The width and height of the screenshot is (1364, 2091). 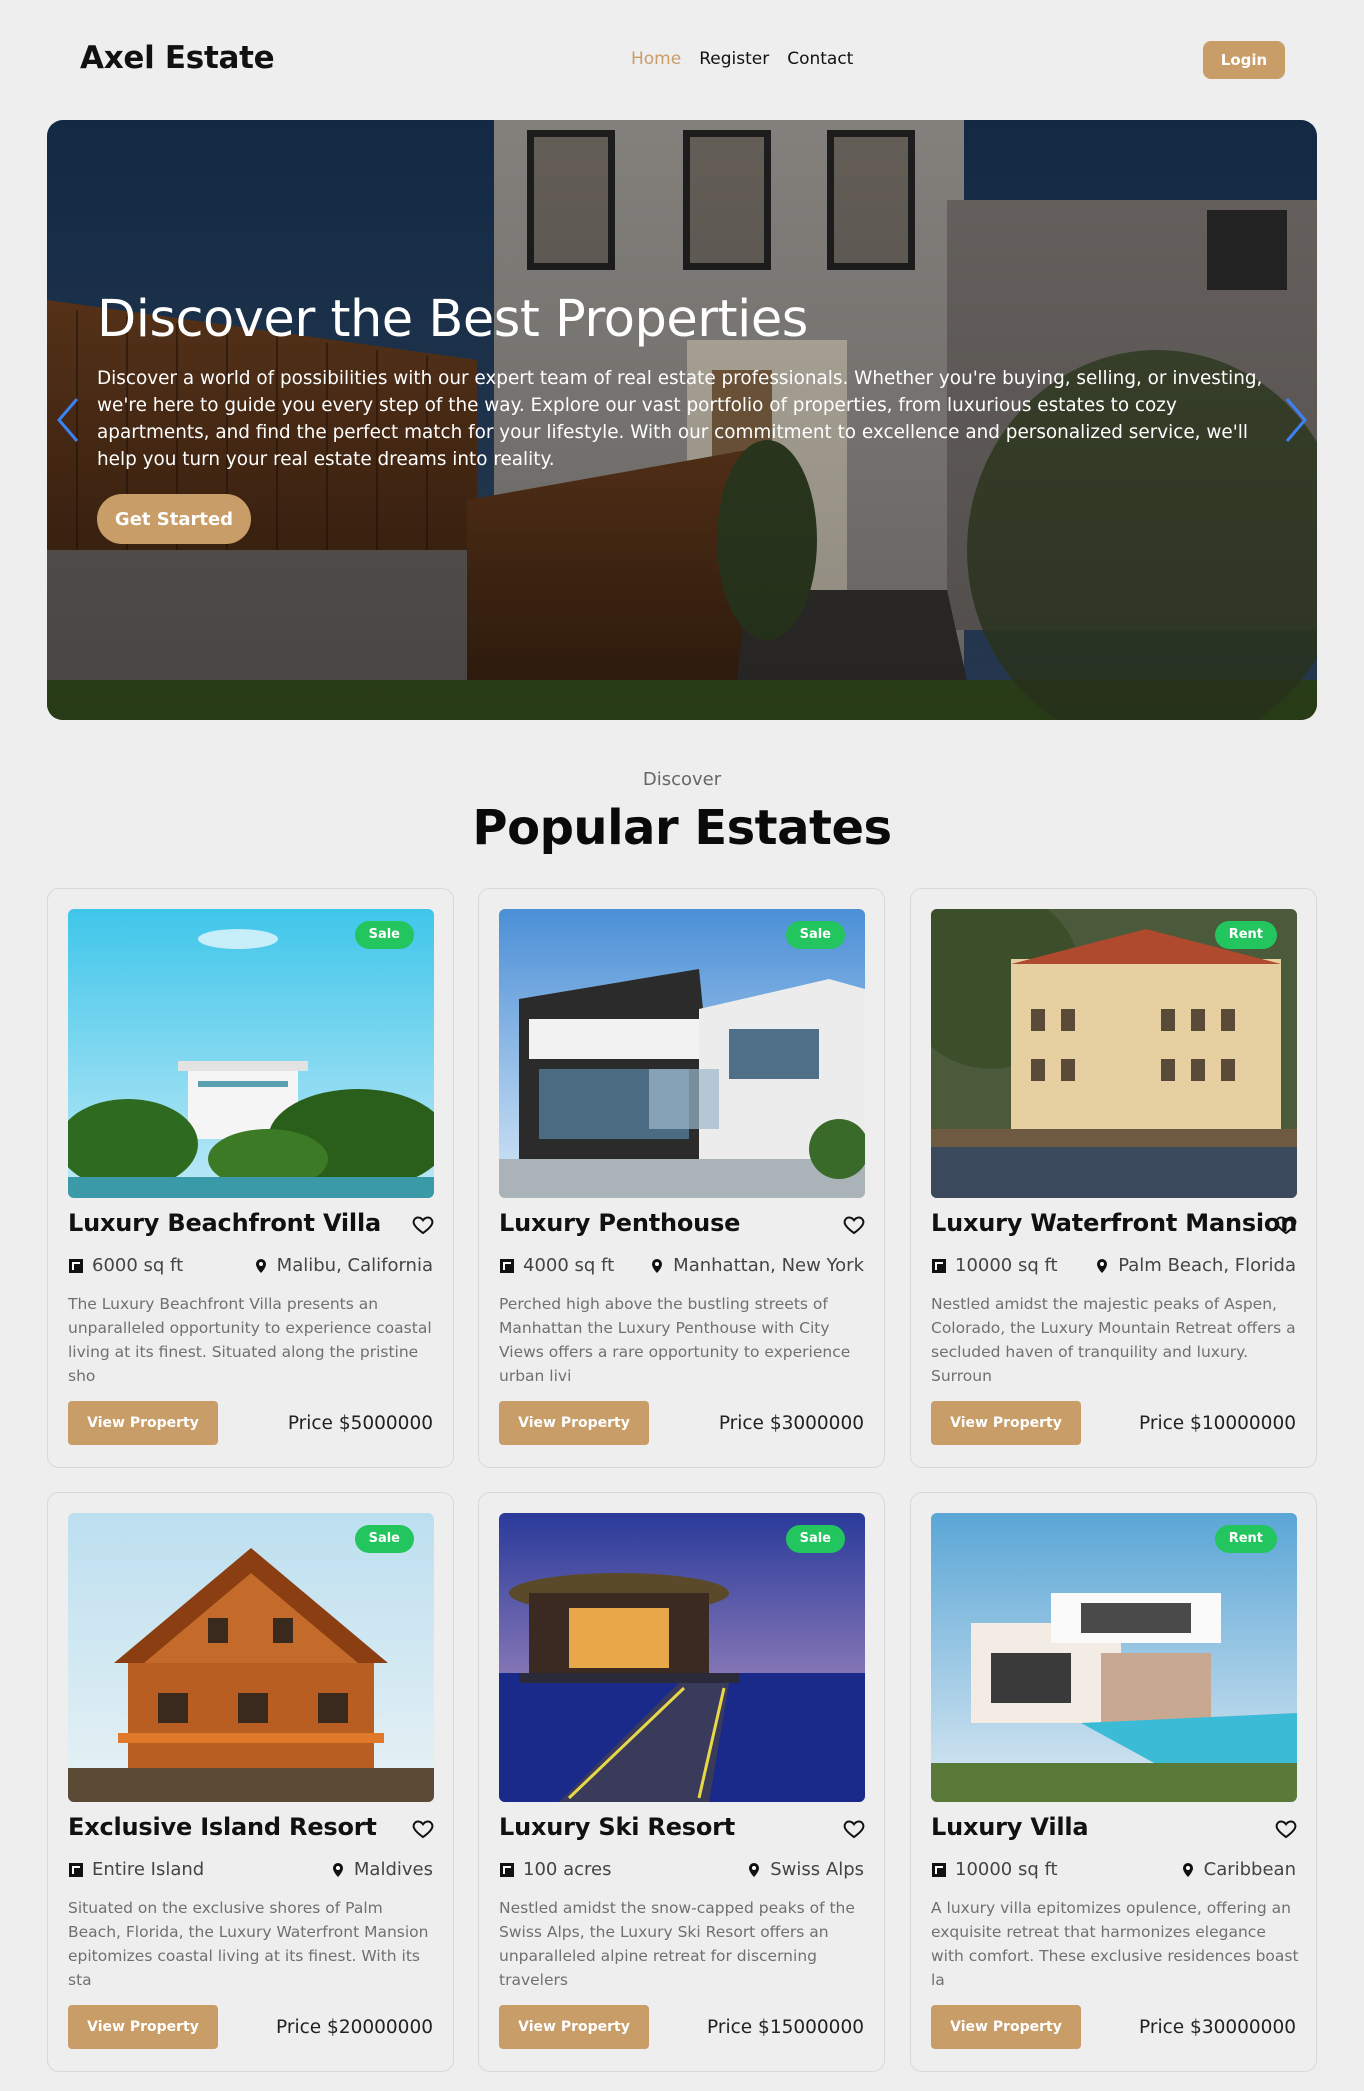 What do you see at coordinates (682, 828) in the screenshot?
I see `section-title: Popular Estates` at bounding box center [682, 828].